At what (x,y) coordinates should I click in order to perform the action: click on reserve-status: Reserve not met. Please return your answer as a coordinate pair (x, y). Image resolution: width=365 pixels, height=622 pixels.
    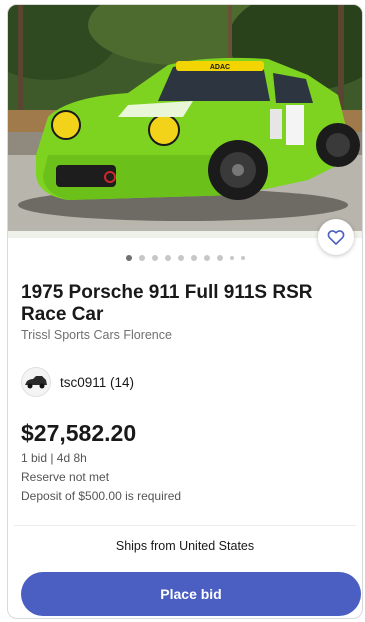
    Looking at the image, I should click on (65, 477).